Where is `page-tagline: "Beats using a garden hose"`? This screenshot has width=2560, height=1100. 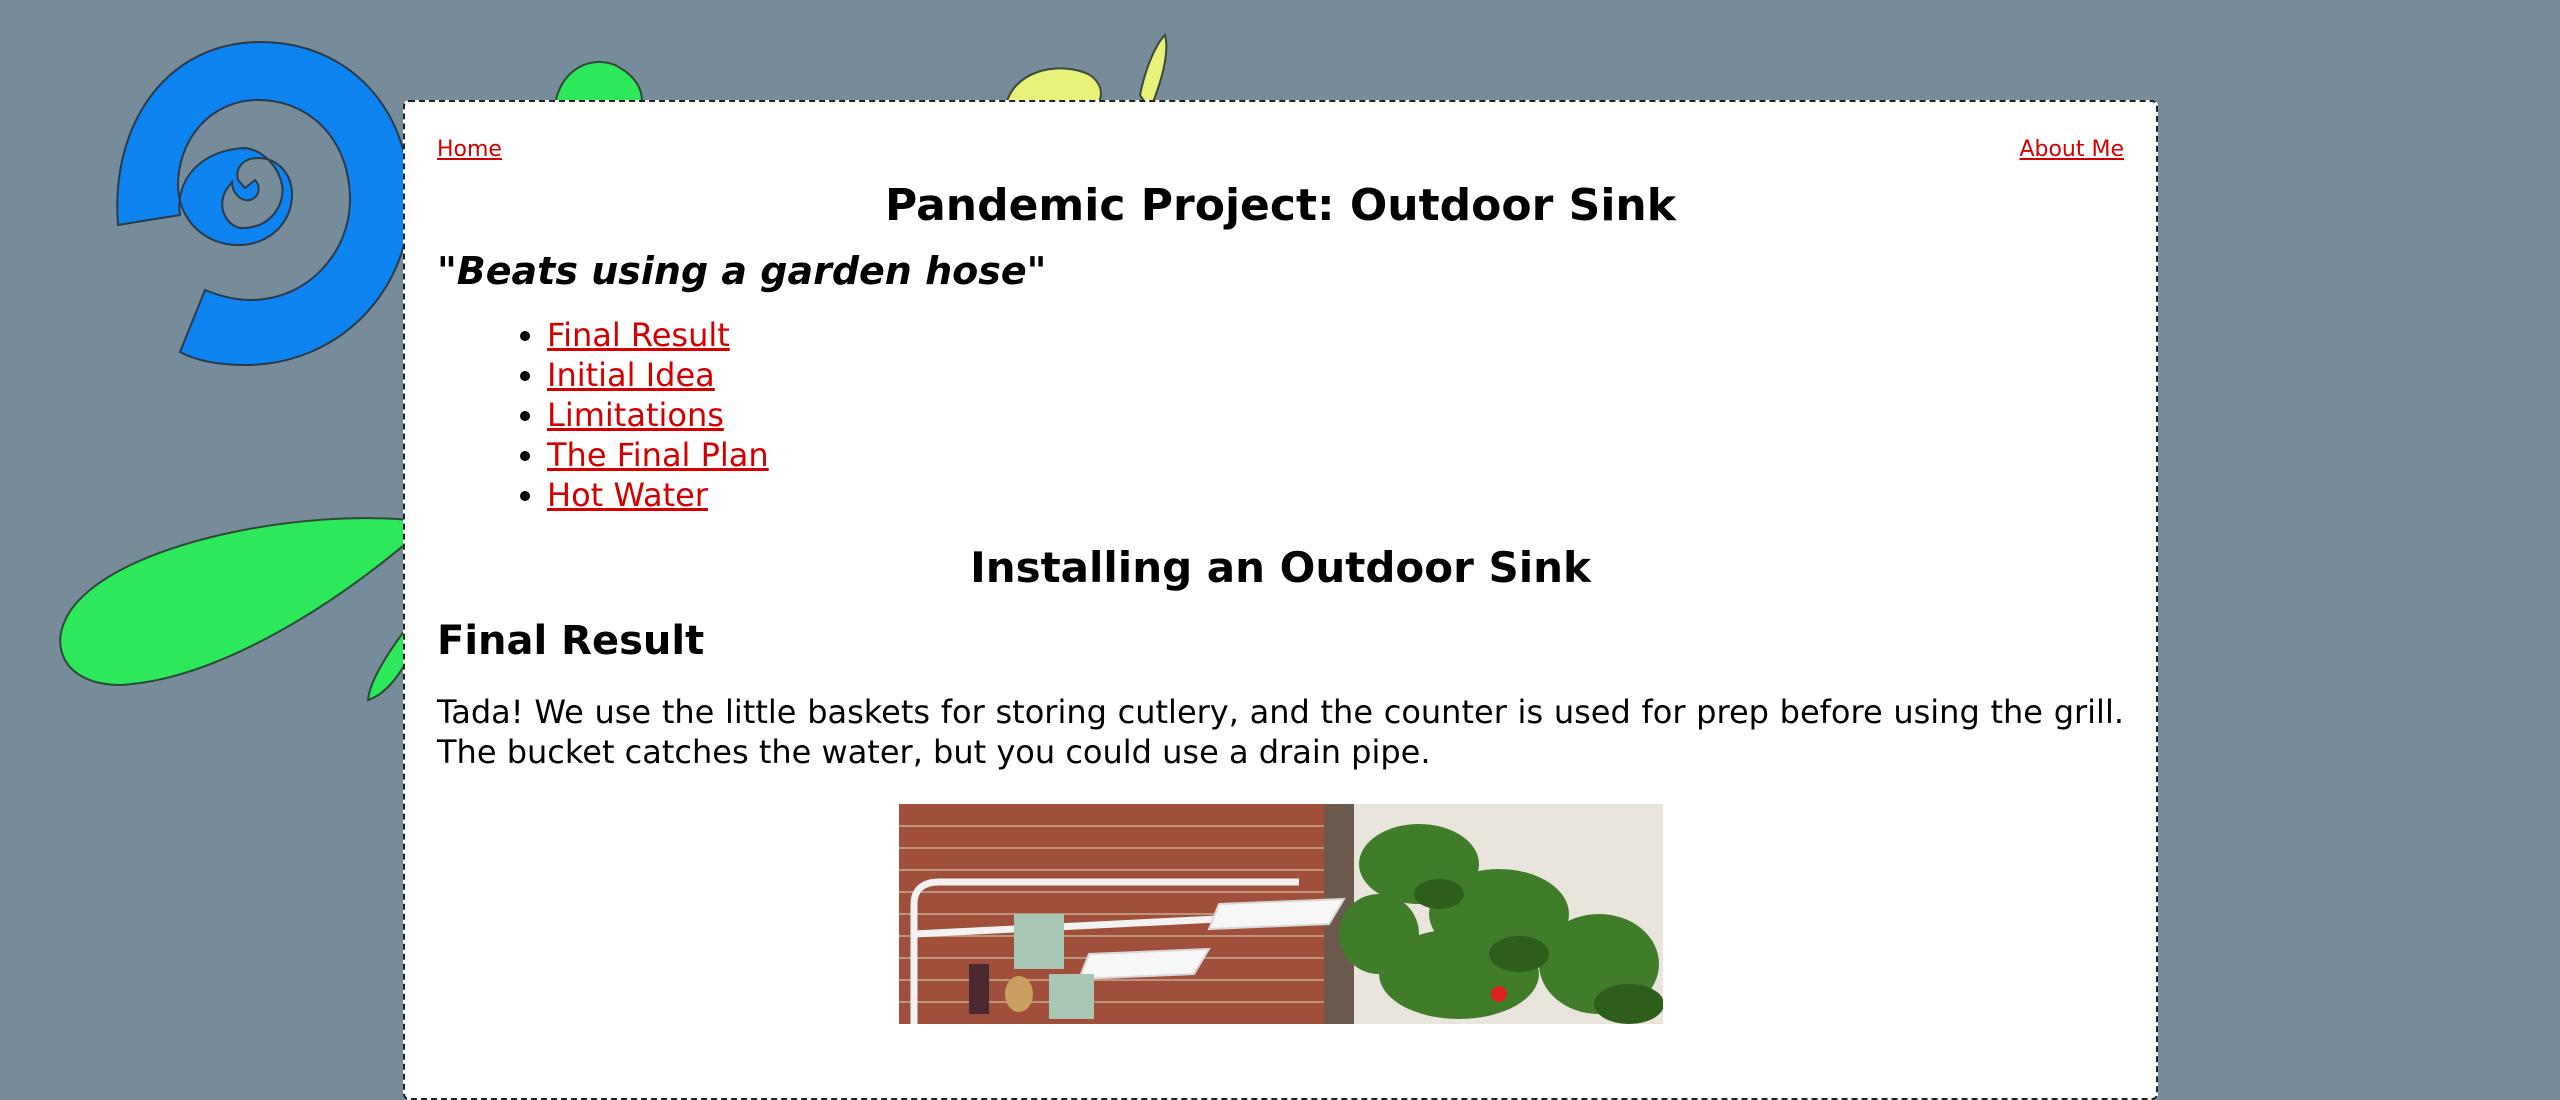 page-tagline: "Beats using a garden hose" is located at coordinates (742, 271).